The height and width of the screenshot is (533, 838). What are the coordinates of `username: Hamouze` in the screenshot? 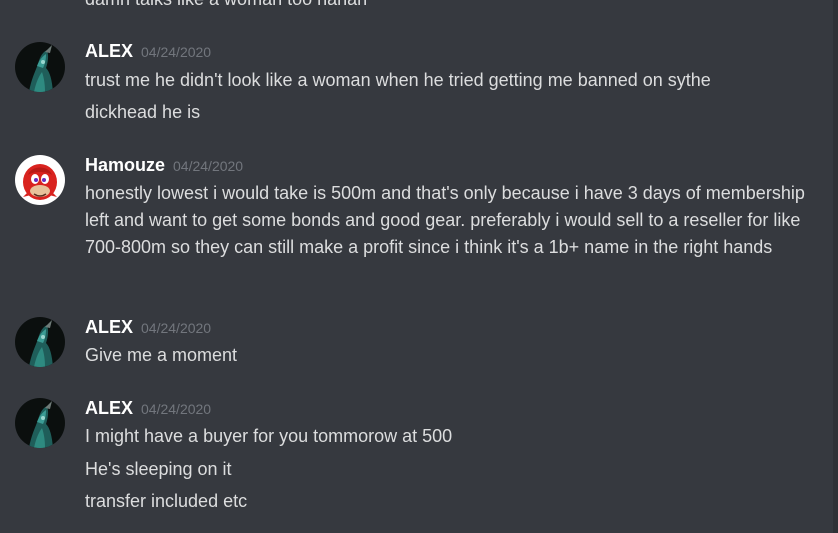 It's located at (125, 165).